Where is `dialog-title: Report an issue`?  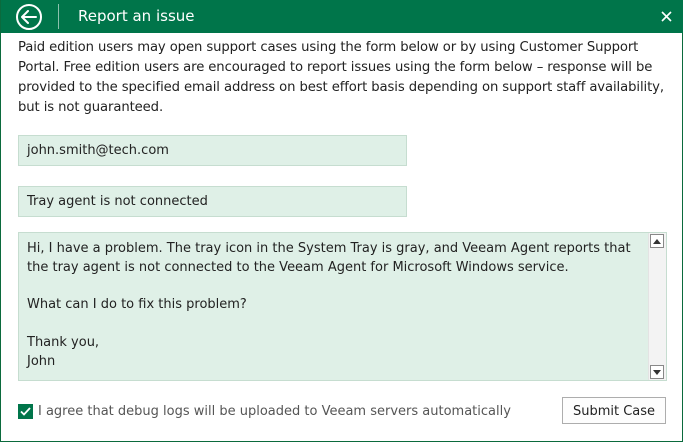 dialog-title: Report an issue is located at coordinates (136, 16).